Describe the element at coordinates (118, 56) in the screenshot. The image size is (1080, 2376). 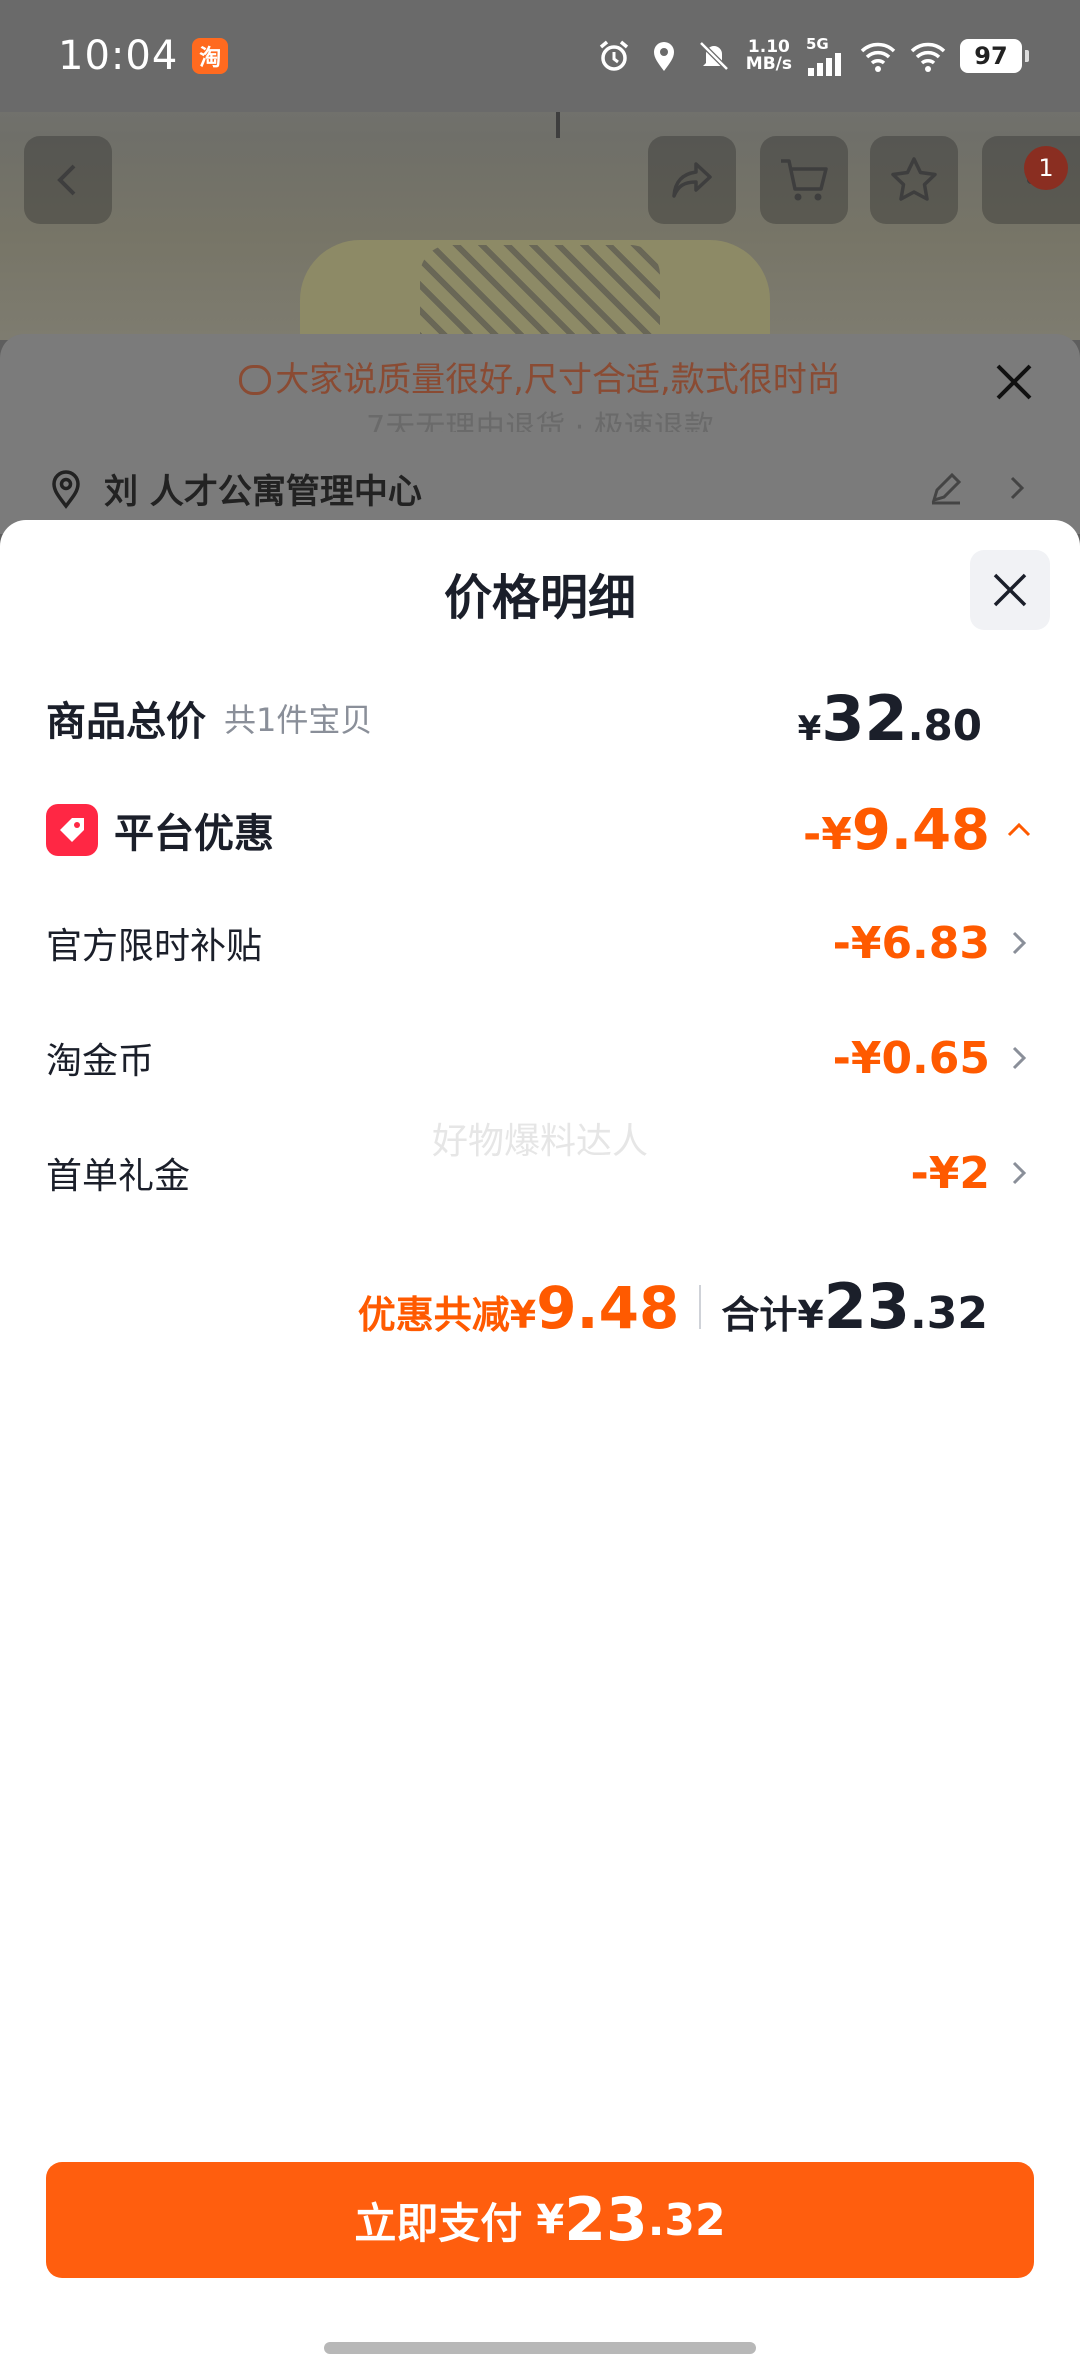
I see `status-time: 10:04` at that location.